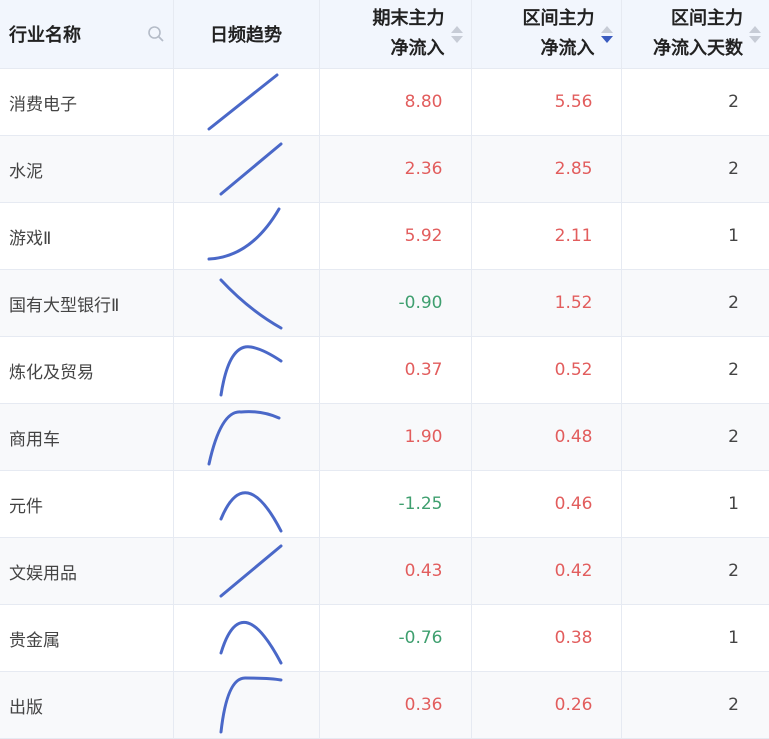 This screenshot has height=739, width=769. I want to click on table-header: 行业名称 日频趋势 期末主力 净流入 区间主力 净流入 区间主力 净流入天数, so click(384, 34).